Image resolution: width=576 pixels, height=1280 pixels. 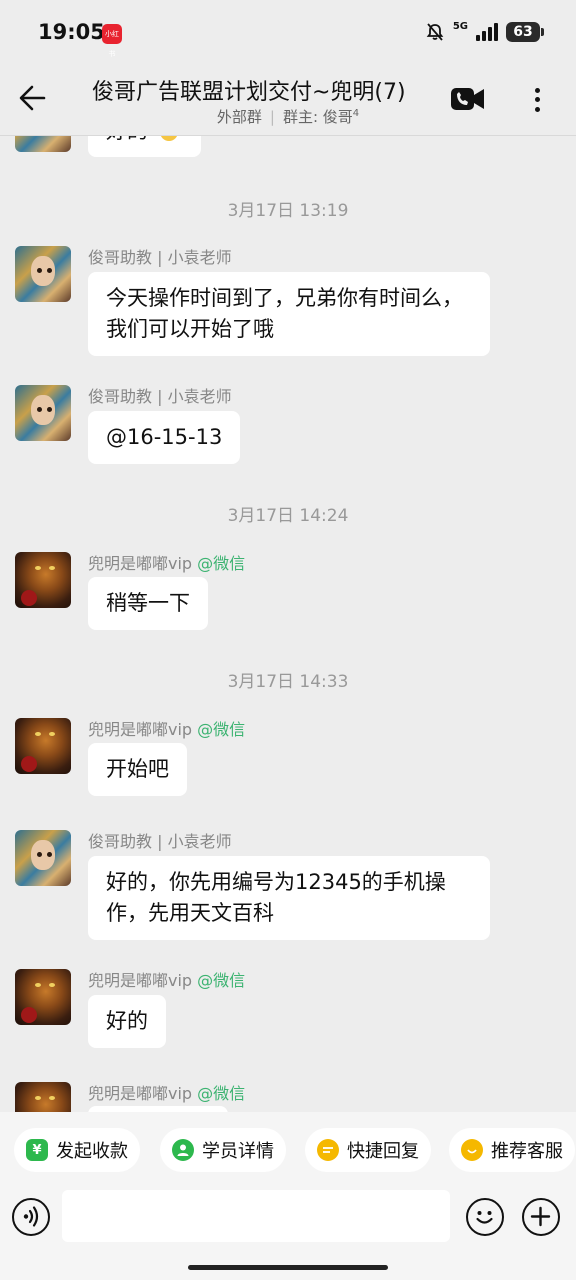 I want to click on message-bubble: 今天操作时间到了，兄弟你有时间么，我们可以开始了哦, so click(x=289, y=314).